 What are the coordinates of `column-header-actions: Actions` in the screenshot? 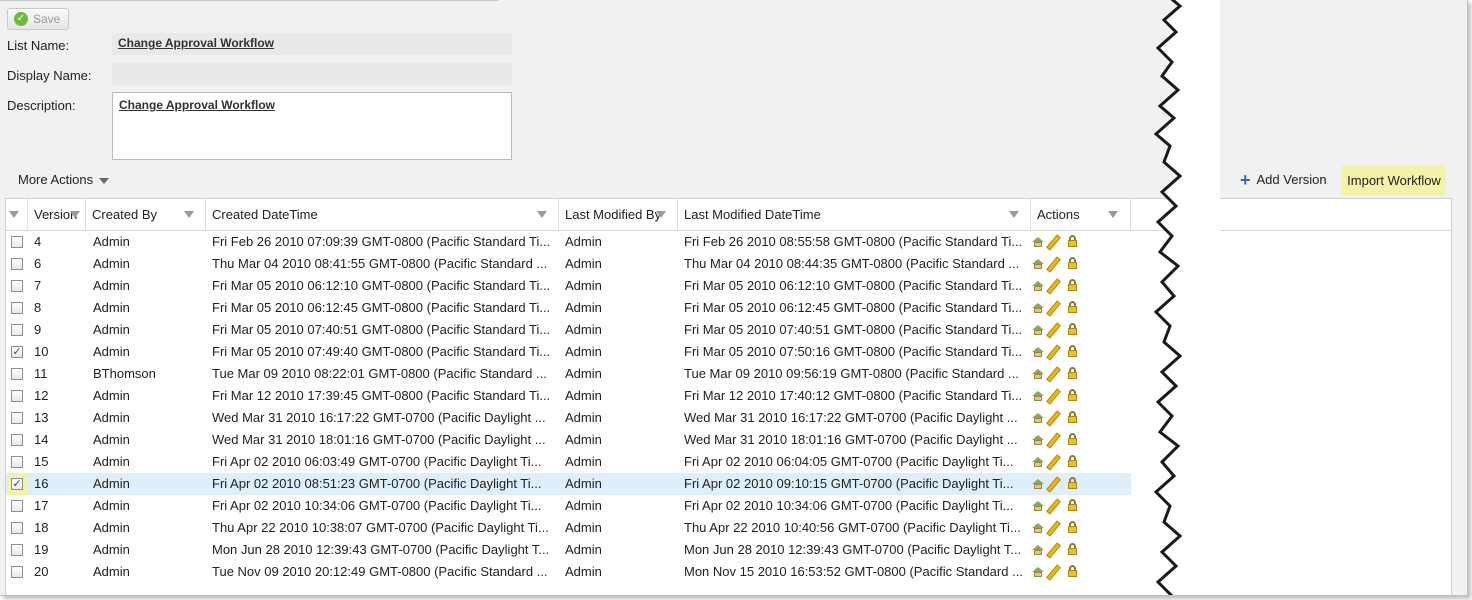 It's located at (1081, 215).